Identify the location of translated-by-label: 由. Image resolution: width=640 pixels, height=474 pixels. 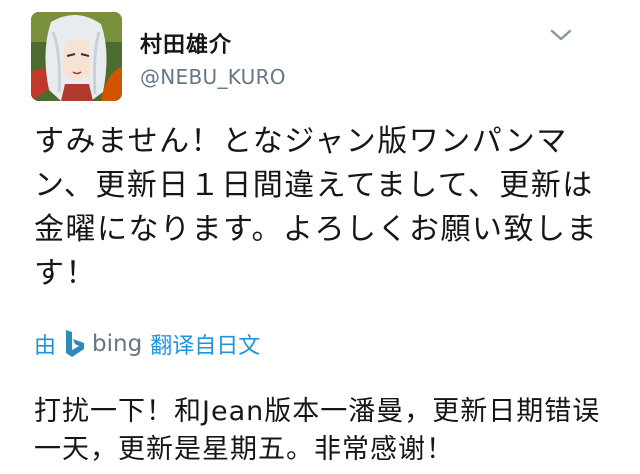
(45, 346).